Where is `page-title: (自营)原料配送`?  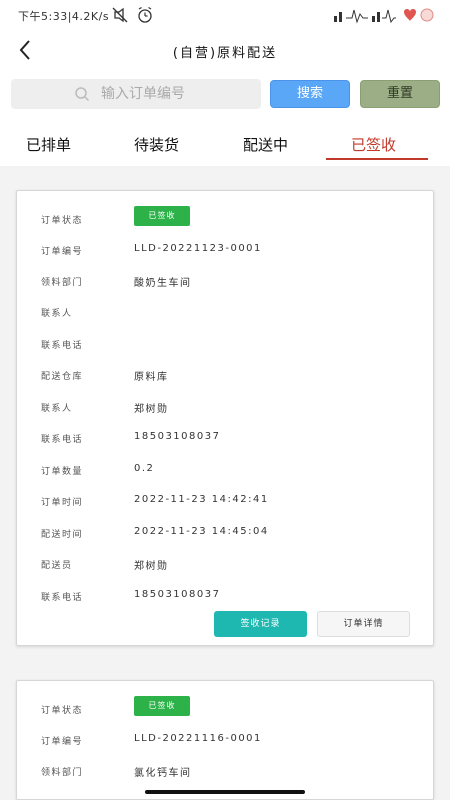
page-title: (自营)原料配送 is located at coordinates (225, 53).